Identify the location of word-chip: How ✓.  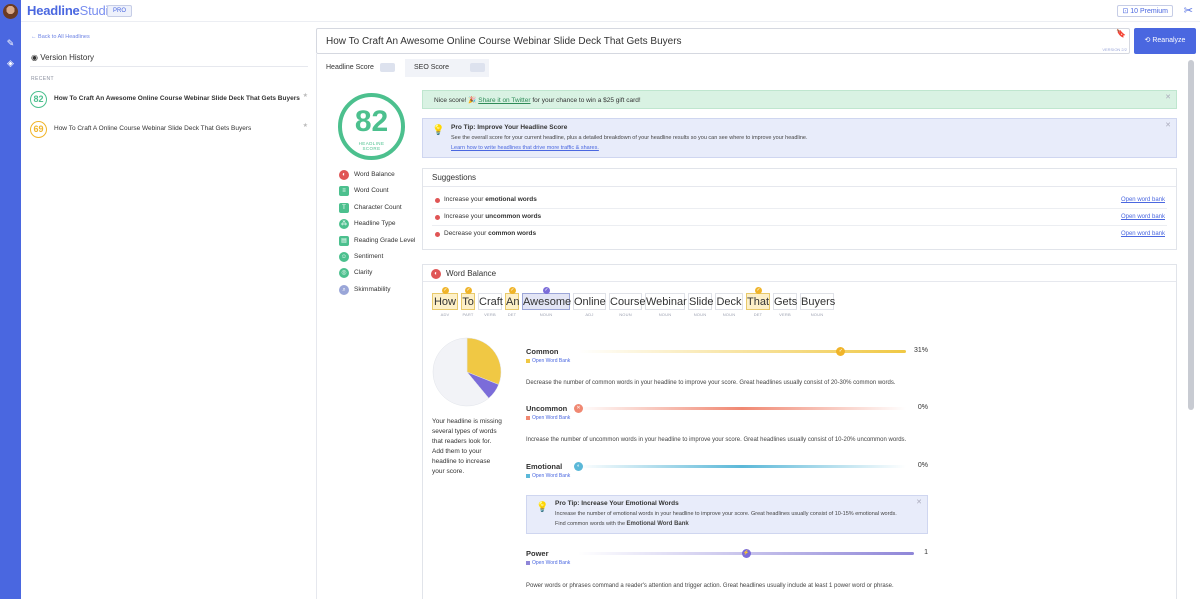
(445, 298).